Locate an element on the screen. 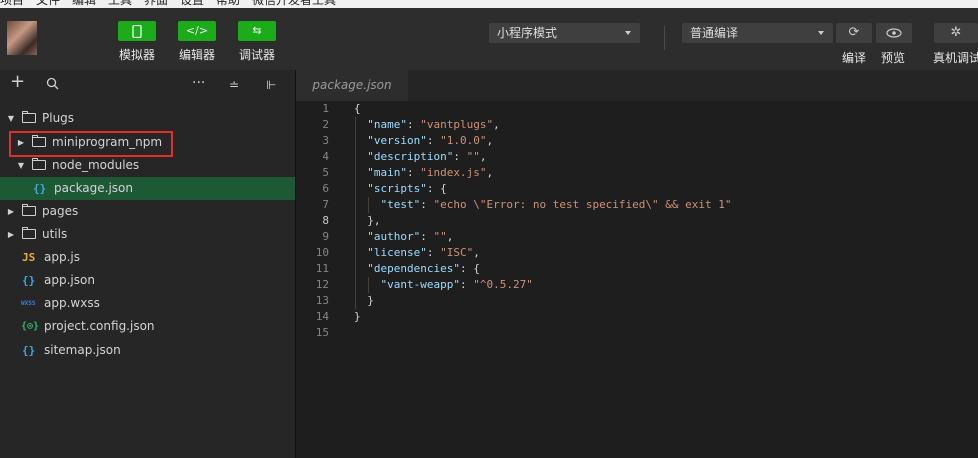 The width and height of the screenshot is (978, 458). code-line: "version": "1.0.0", is located at coordinates (430, 140).